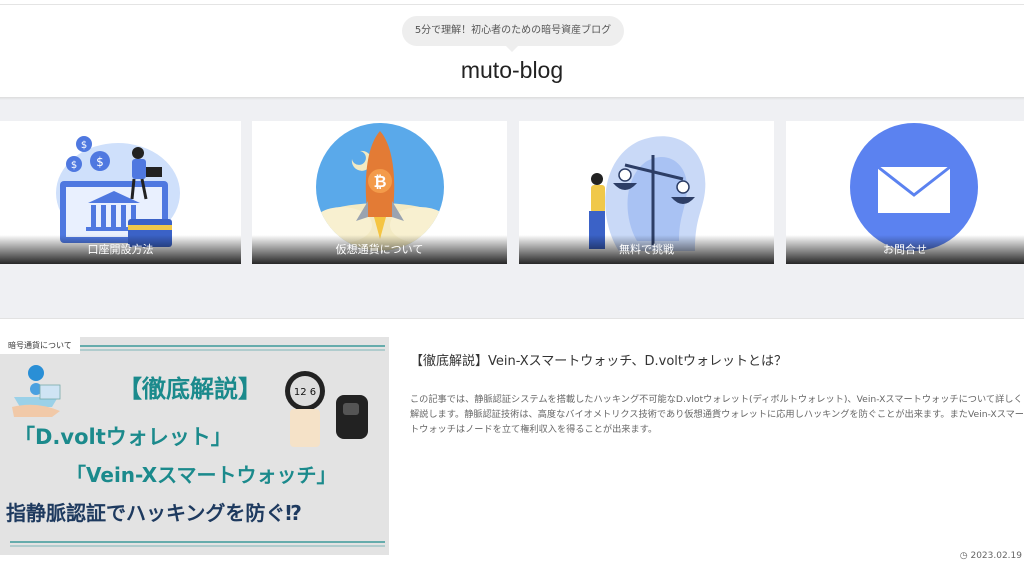  Describe the element at coordinates (120, 192) in the screenshot. I see `nav-card-account-opening: $ $ $ 口座開設方法` at that location.